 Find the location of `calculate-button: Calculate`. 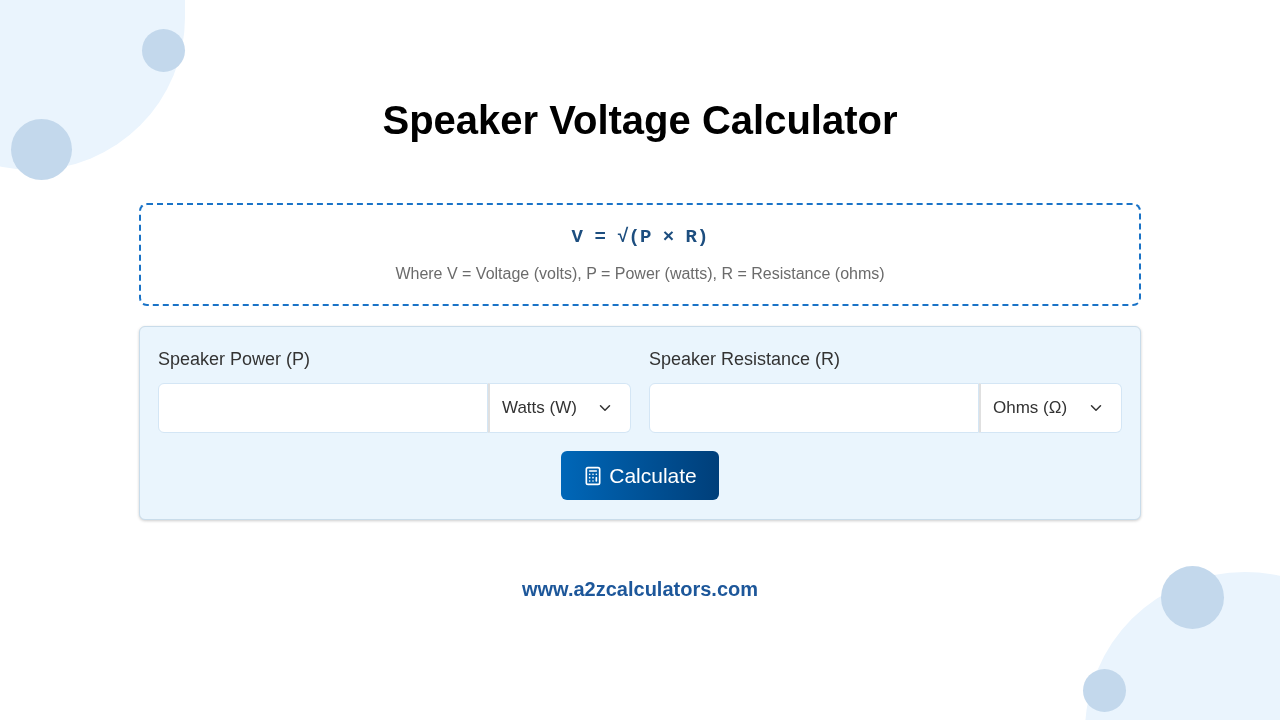

calculate-button: Calculate is located at coordinates (640, 475).